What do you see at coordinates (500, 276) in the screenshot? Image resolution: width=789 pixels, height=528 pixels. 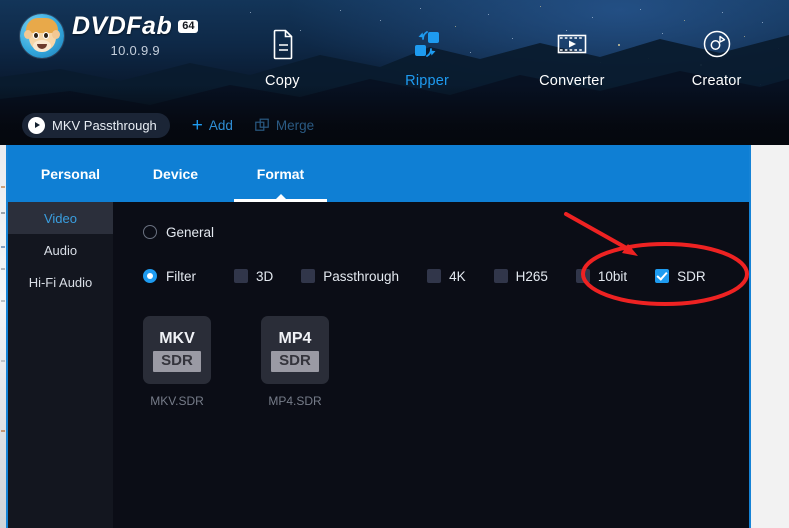 I see `checkbox-h265` at bounding box center [500, 276].